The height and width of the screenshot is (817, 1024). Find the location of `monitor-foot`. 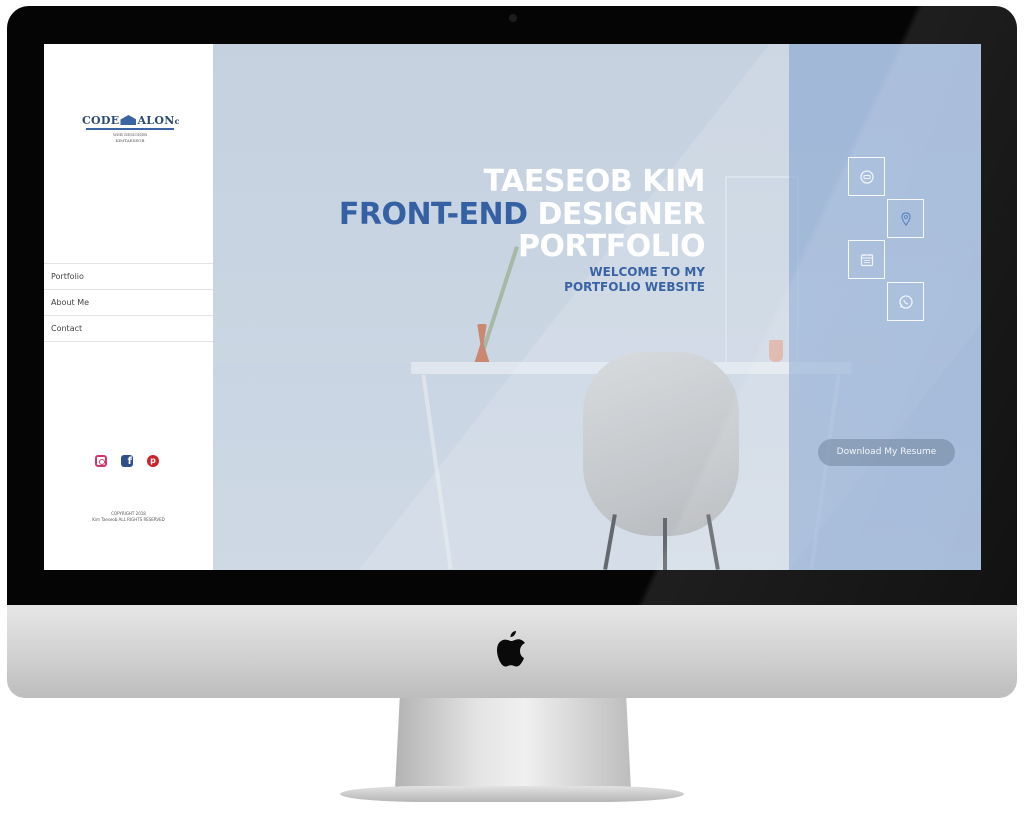

monitor-foot is located at coordinates (512, 794).